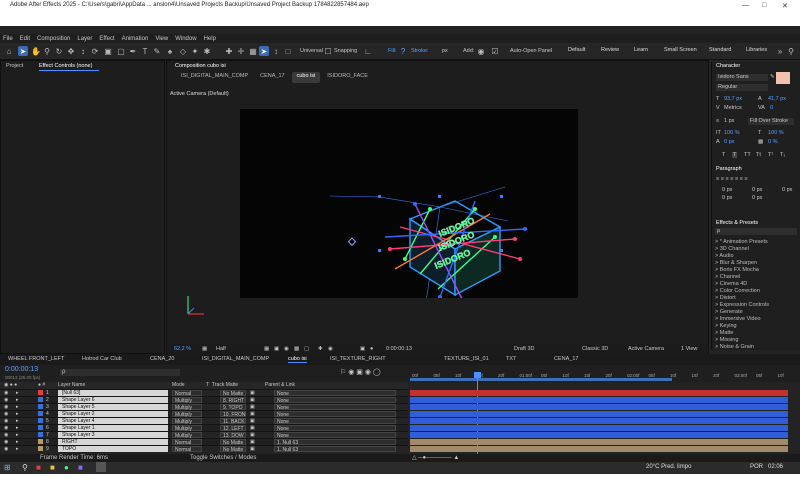 This screenshot has width=800, height=500. Describe the element at coordinates (233, 449) in the screenshot. I see `track-matte-select: No Matte` at that location.